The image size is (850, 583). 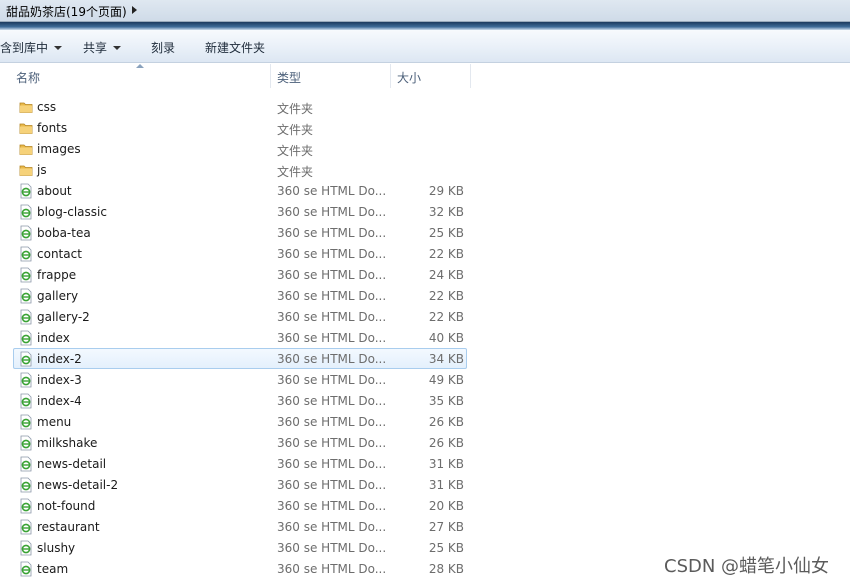 I want to click on file-row-blog-classic: blog-classic 360 se HTML Do... 32 KB, so click(x=240, y=211).